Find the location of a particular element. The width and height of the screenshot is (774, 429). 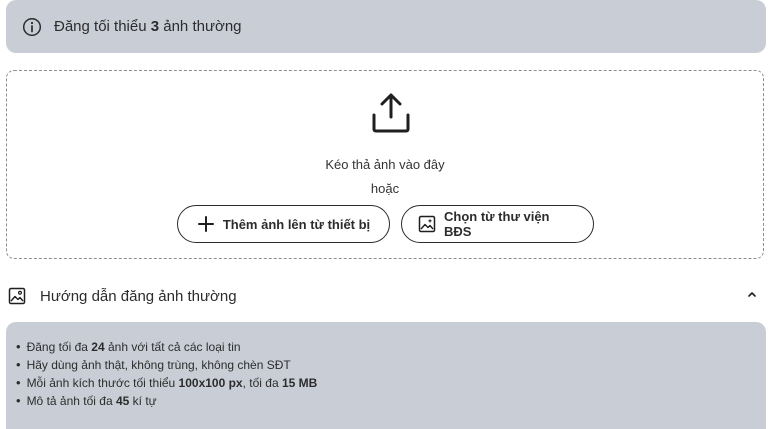

info-icon is located at coordinates (32, 27).